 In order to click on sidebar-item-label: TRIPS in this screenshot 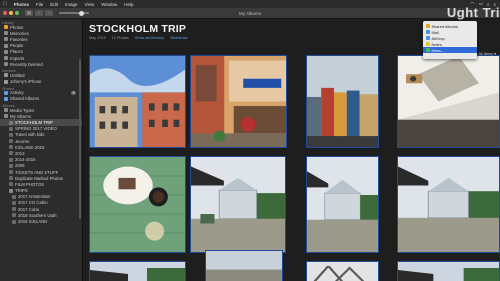, I will do `click(21, 191)`.